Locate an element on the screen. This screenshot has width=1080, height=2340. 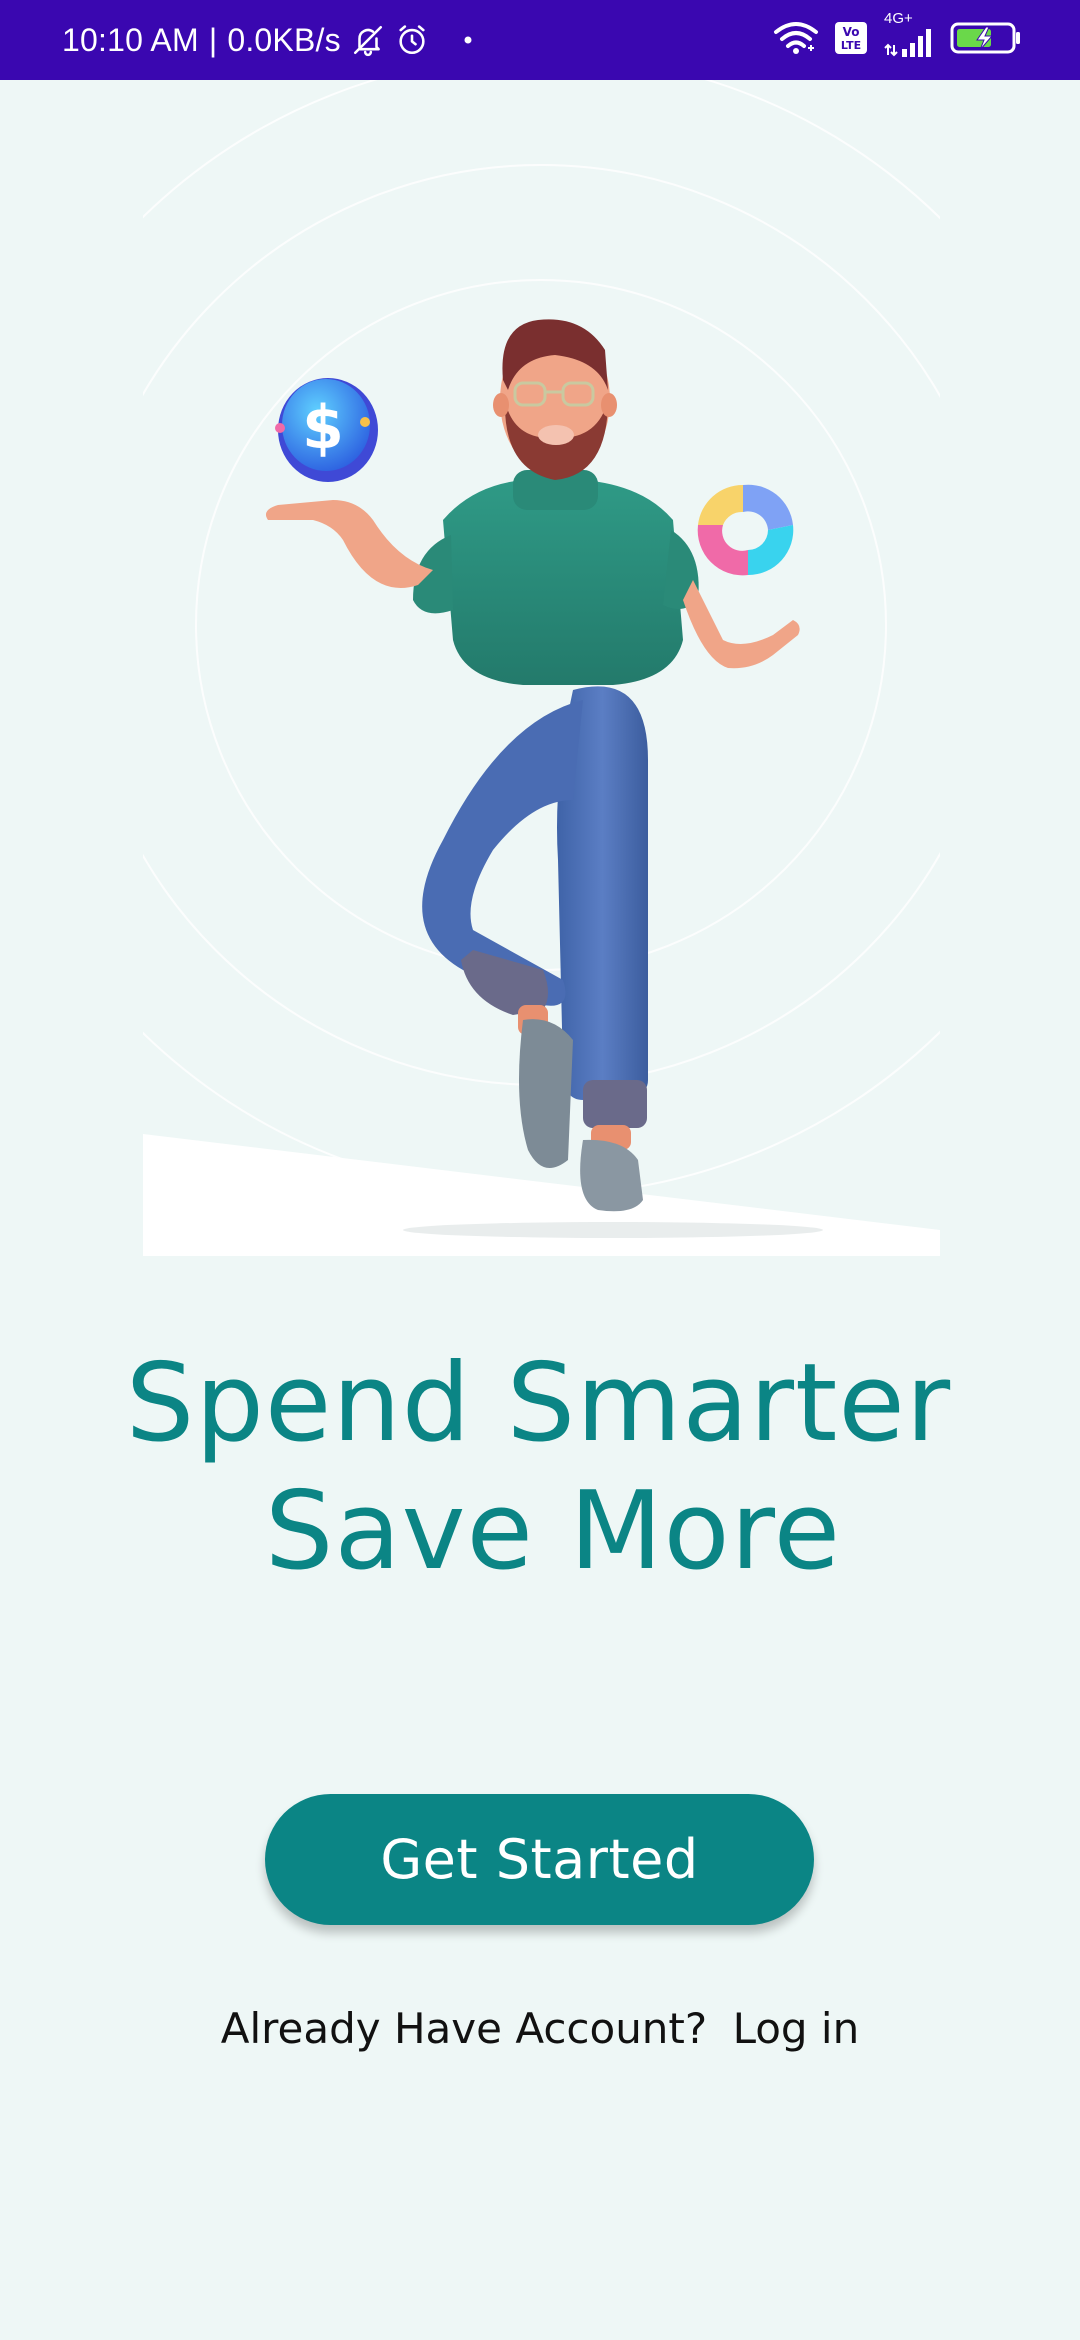
headline-line-2: Save More is located at coordinates (553, 1531).